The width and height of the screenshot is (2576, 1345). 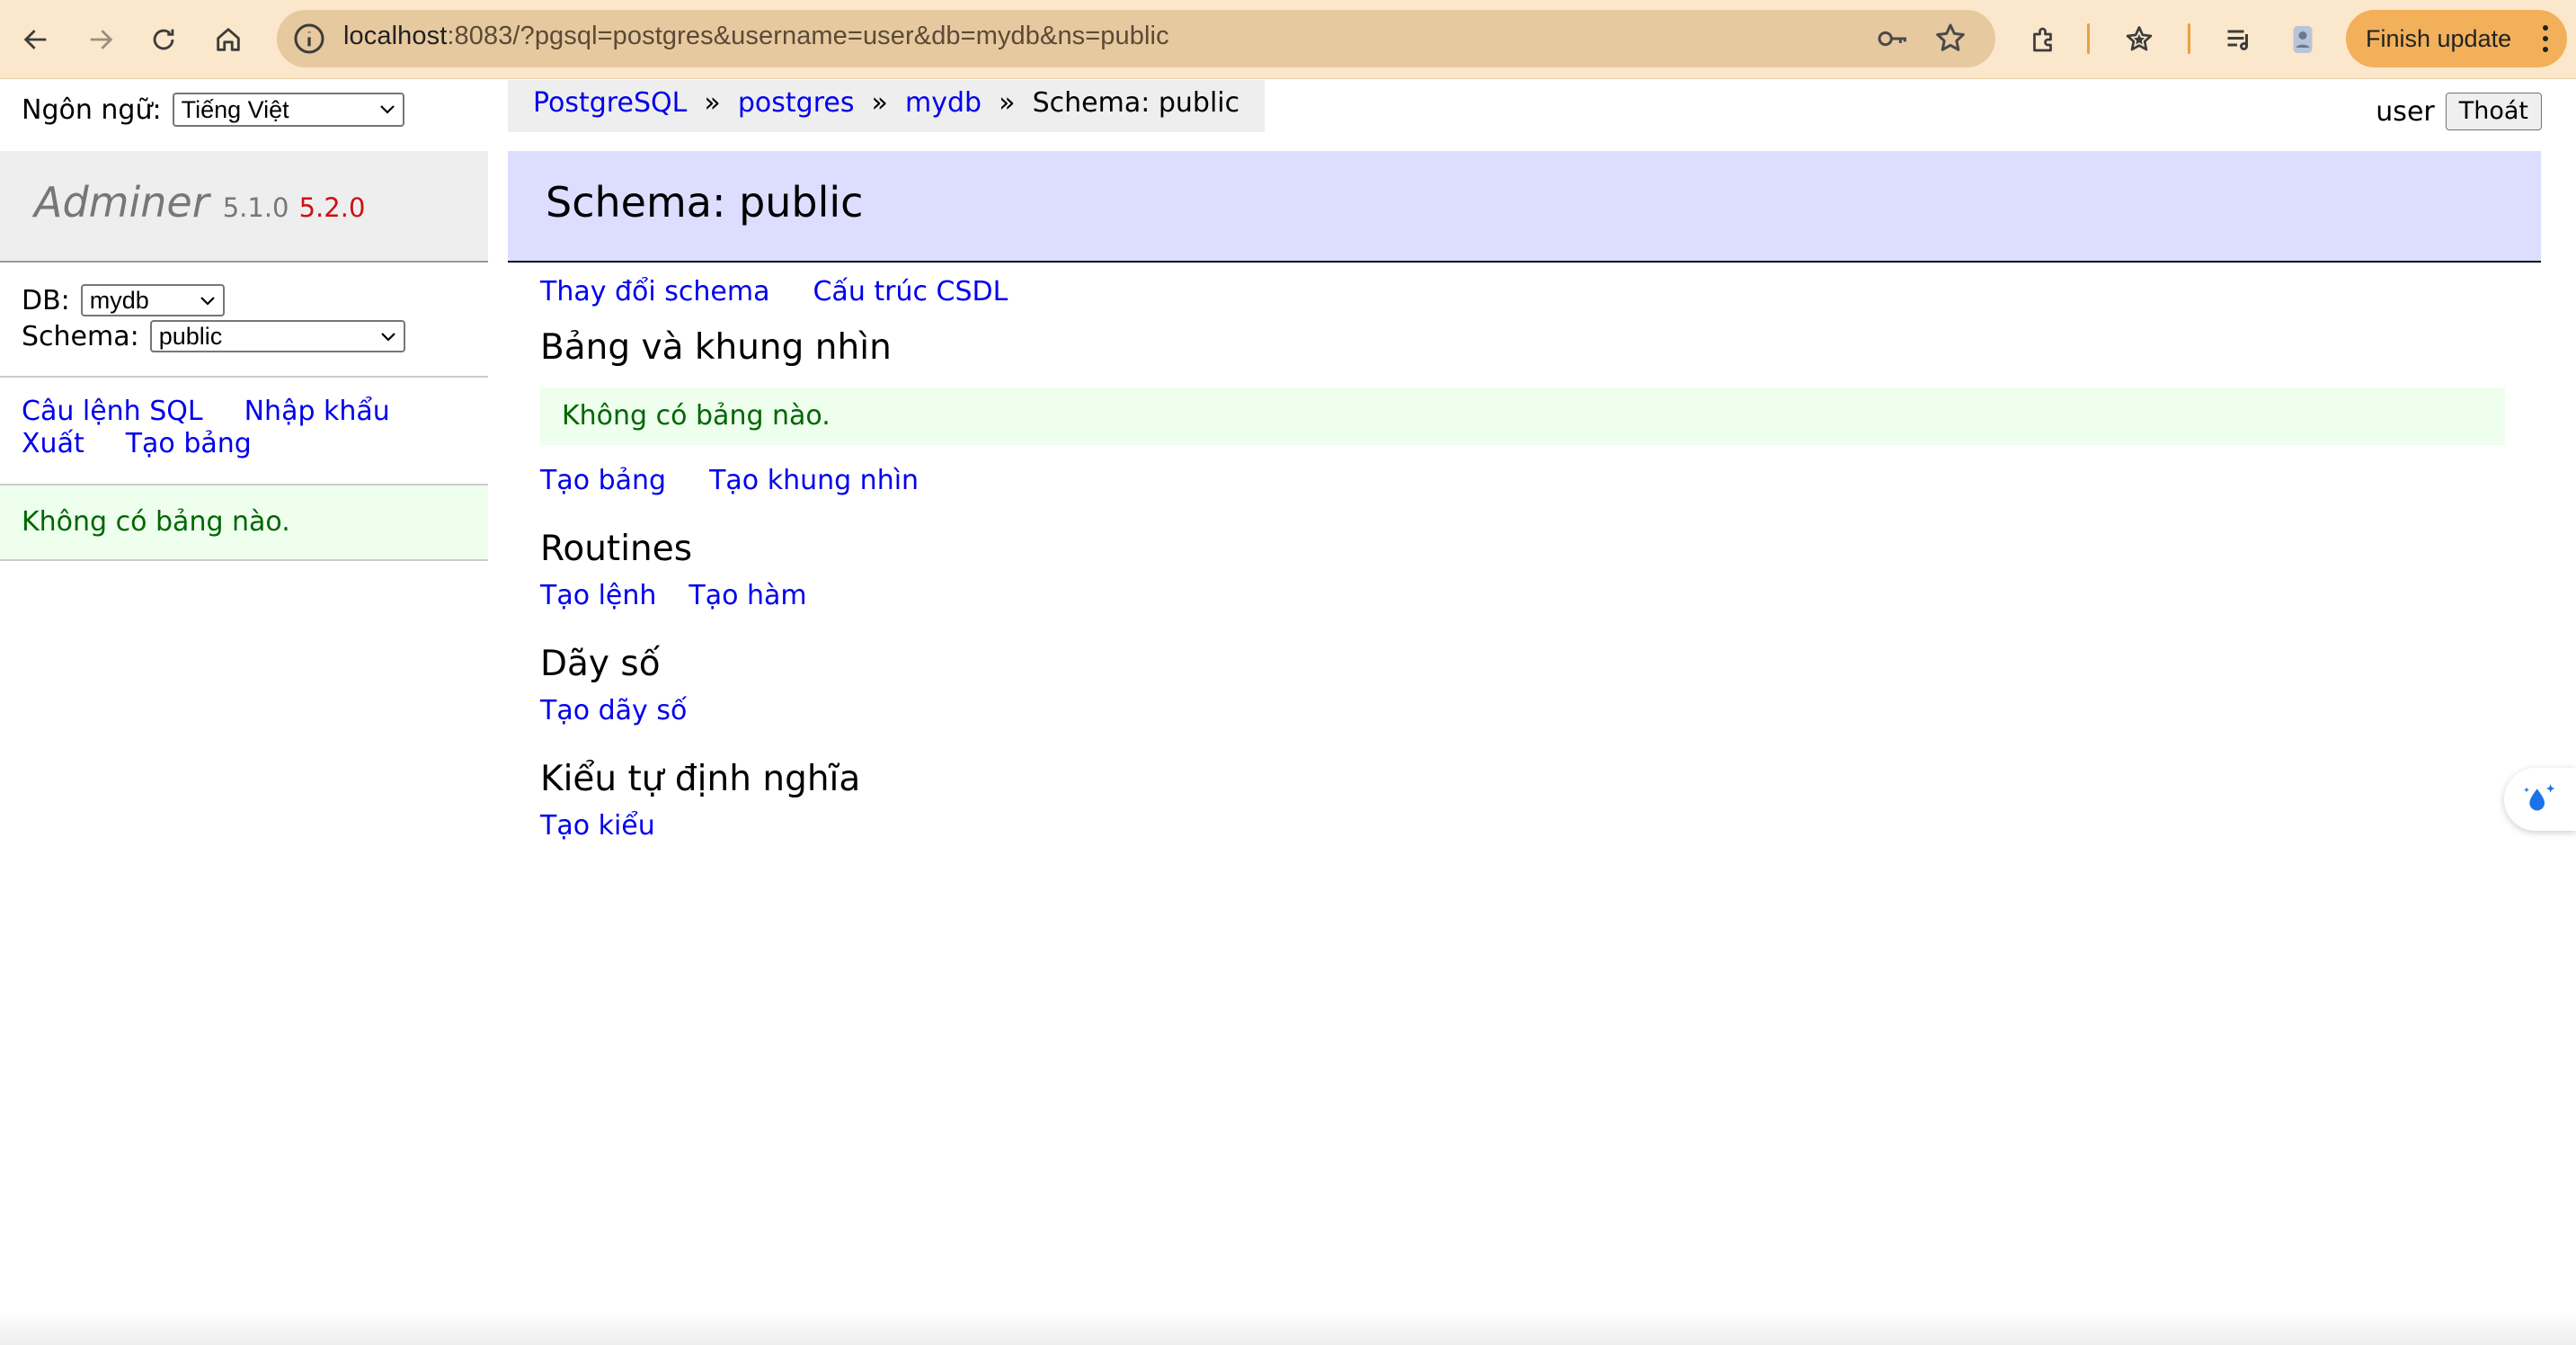 I want to click on new-version-link: 5.2.0, so click(x=332, y=207).